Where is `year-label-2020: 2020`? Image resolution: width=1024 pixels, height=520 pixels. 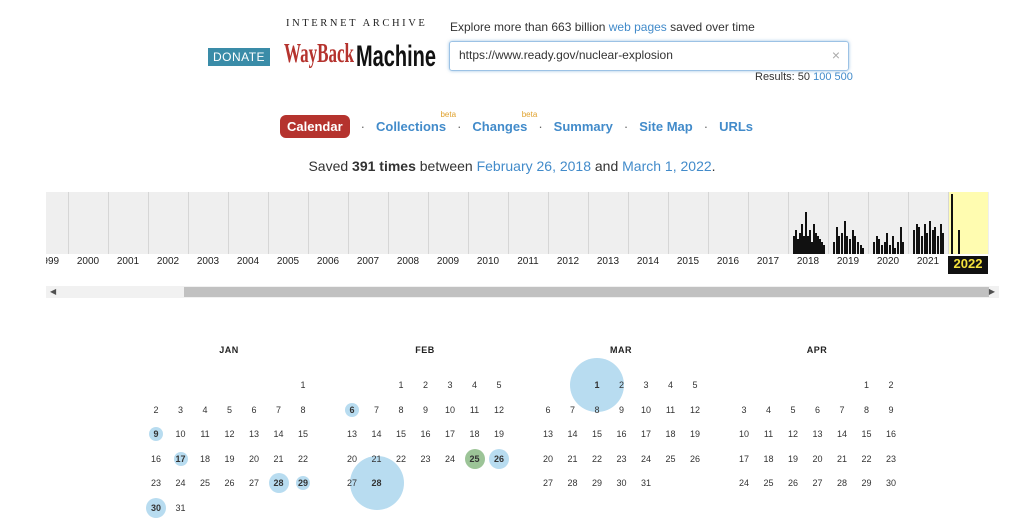 year-label-2020: 2020 is located at coordinates (888, 261).